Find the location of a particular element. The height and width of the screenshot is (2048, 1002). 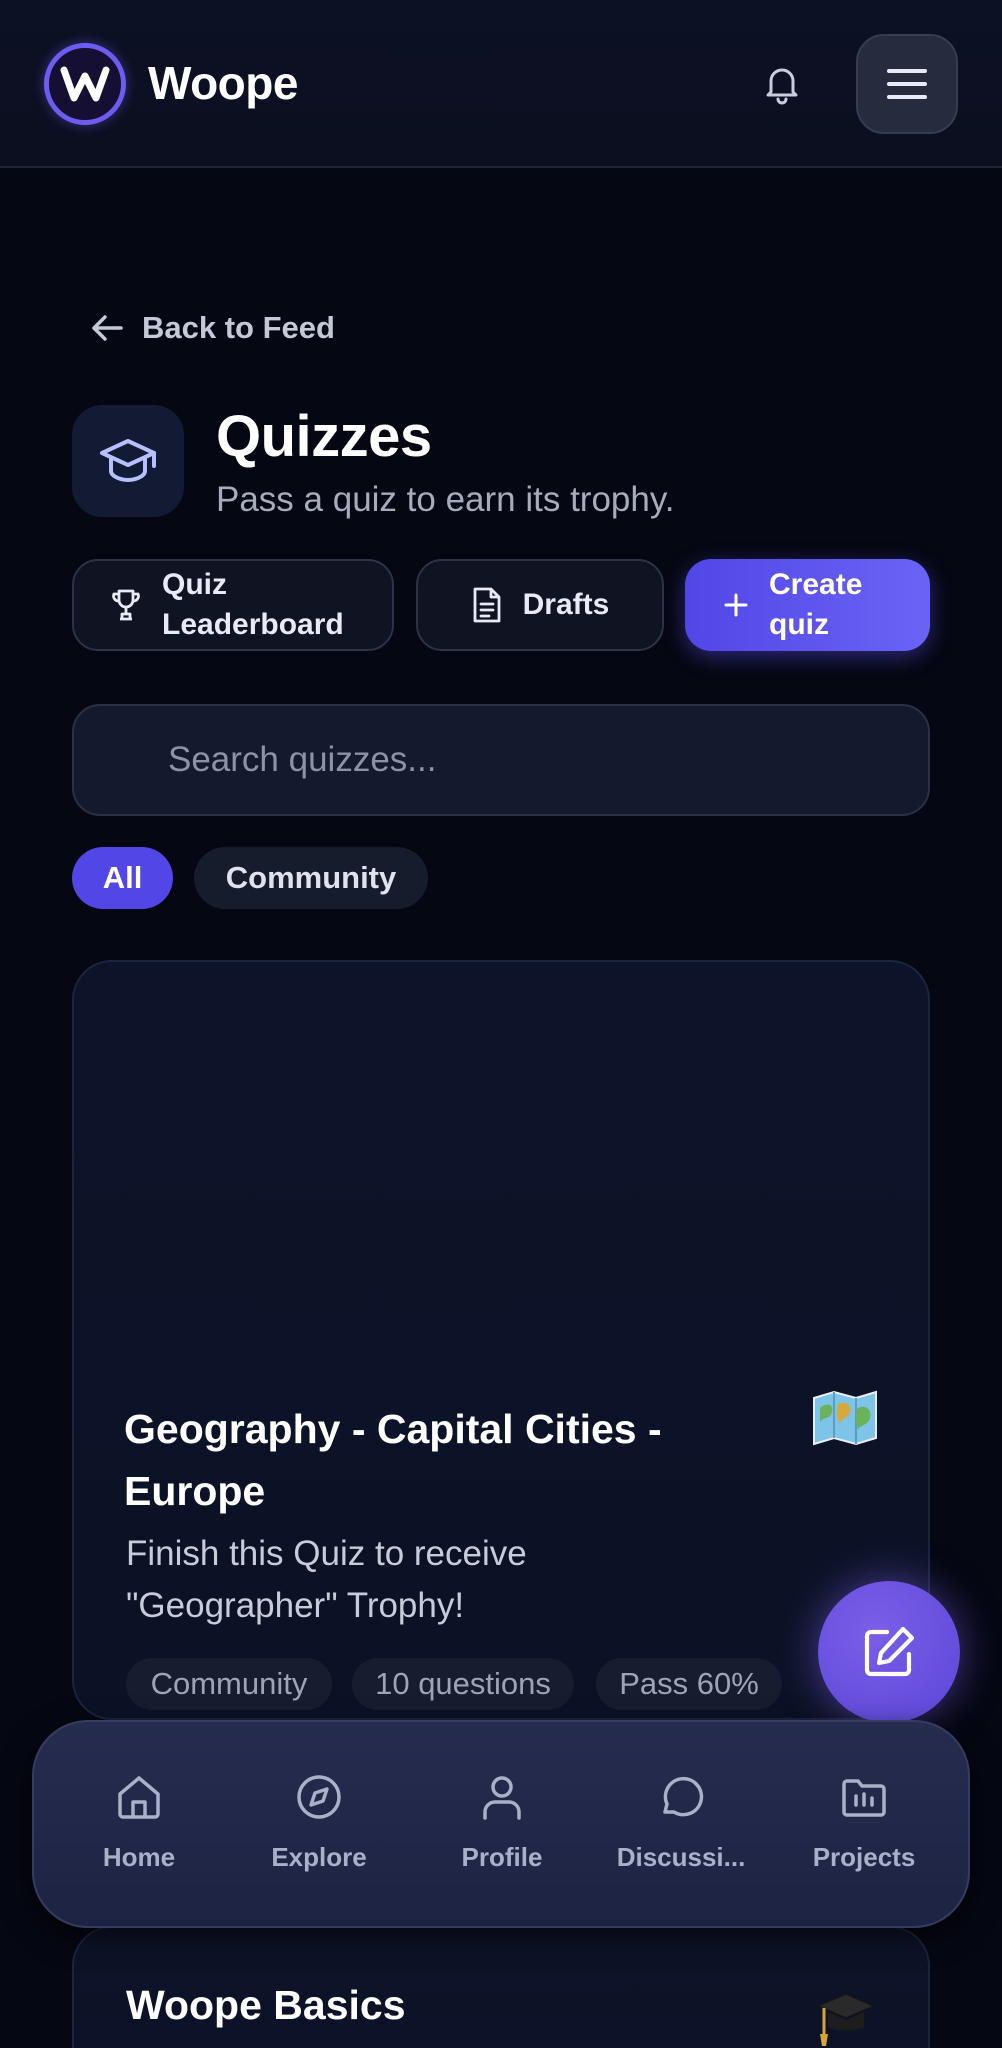

graduation-cap-icon is located at coordinates (128, 461).